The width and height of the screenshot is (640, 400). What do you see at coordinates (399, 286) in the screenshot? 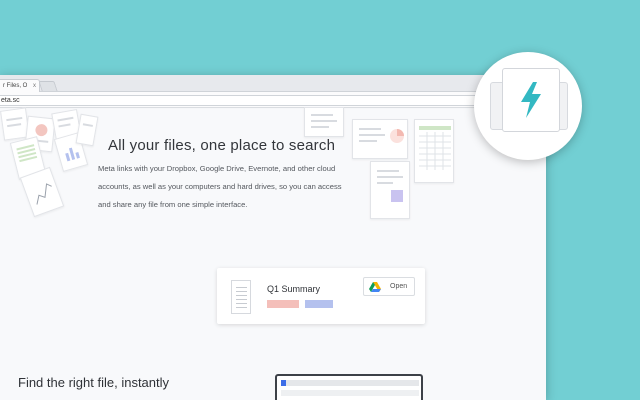
I see `open-label: Open` at bounding box center [399, 286].